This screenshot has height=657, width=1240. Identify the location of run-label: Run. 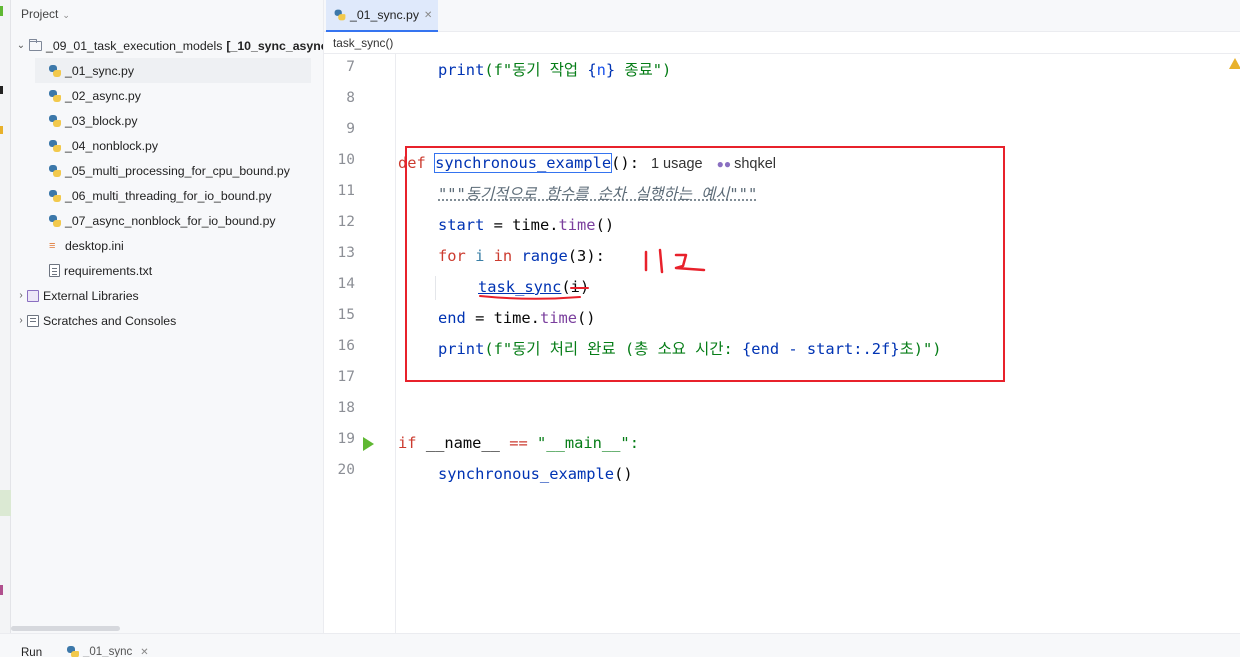
(31, 652).